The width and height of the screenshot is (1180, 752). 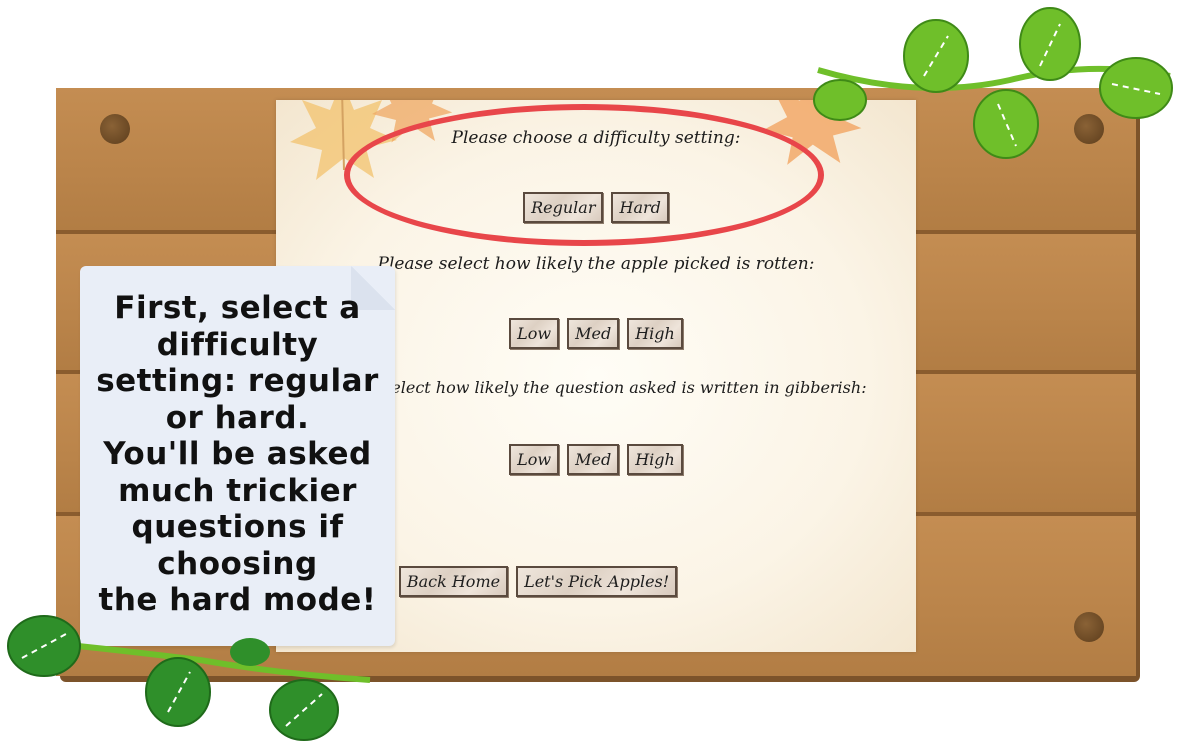 I want to click on rotten-low-button: Low, so click(x=534, y=333).